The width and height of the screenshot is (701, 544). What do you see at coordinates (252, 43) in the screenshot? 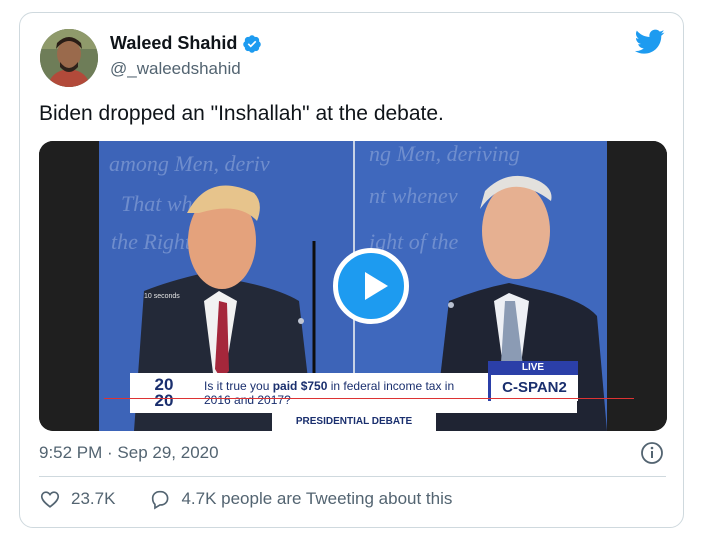
I see `verified-badge-icon` at bounding box center [252, 43].